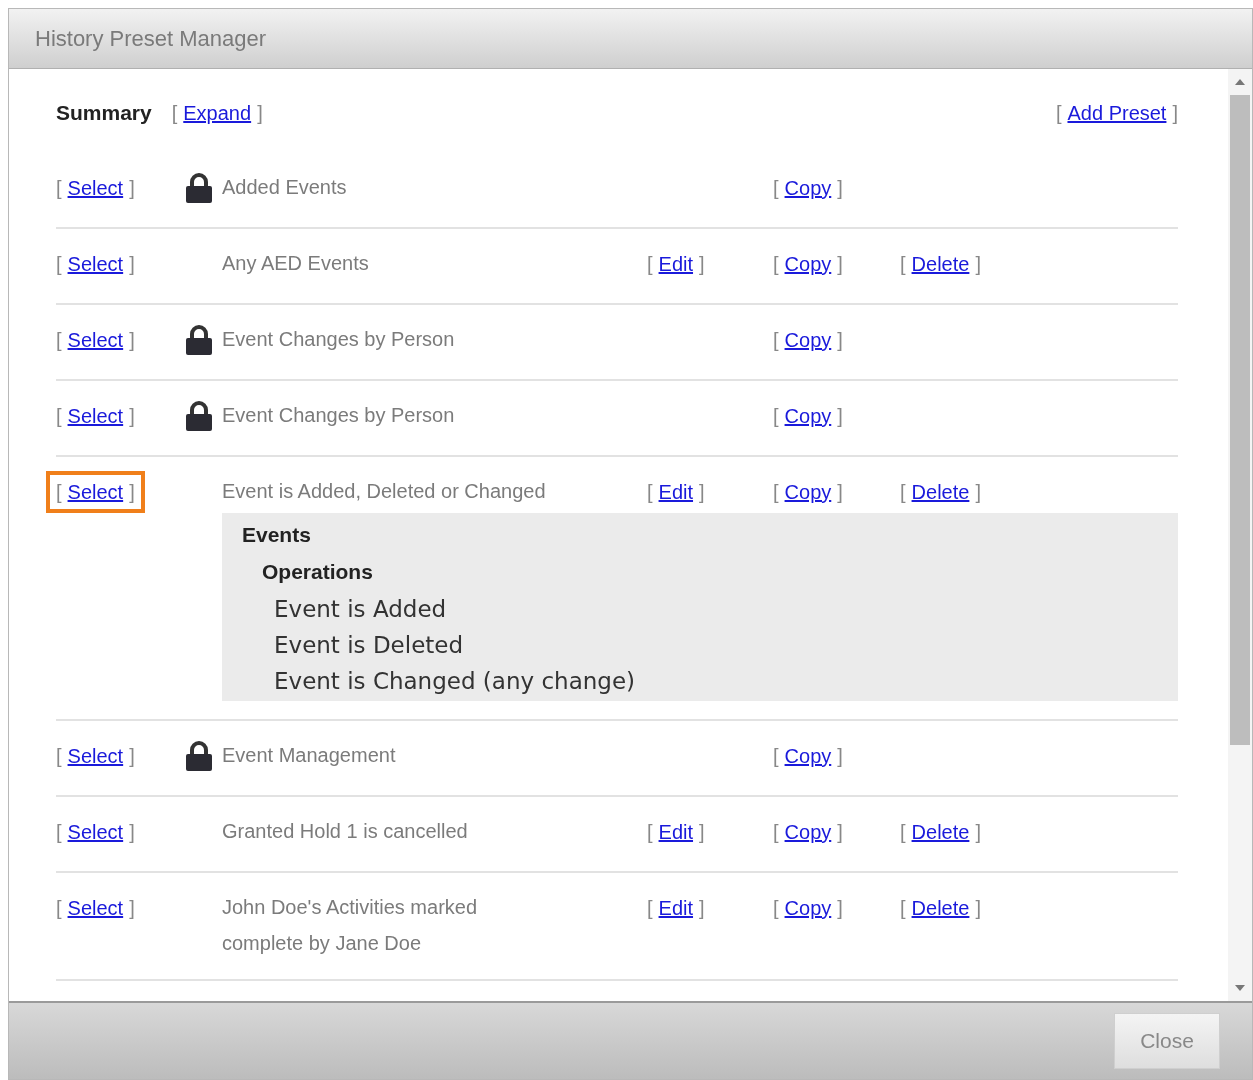 This screenshot has height=1080, width=1253. Describe the element at coordinates (1240, 988) in the screenshot. I see `scroll-down-icon` at that location.